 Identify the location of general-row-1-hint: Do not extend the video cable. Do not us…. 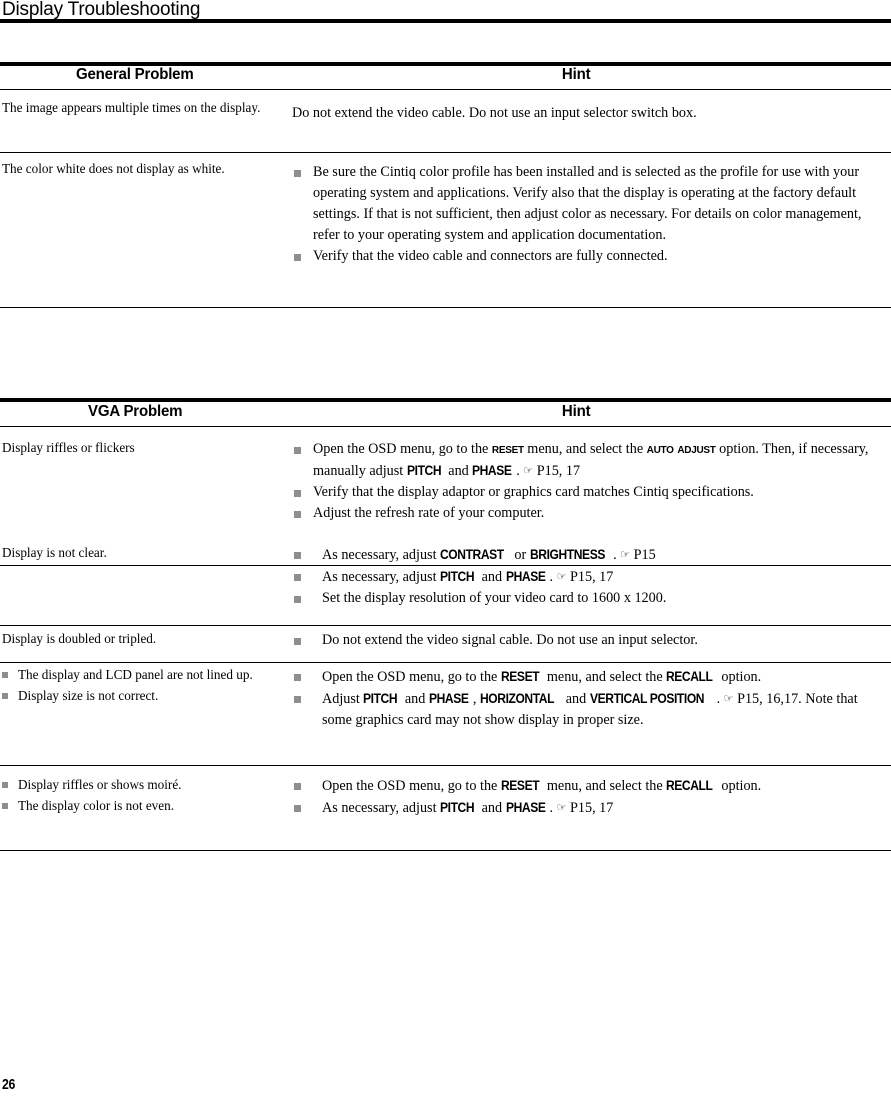
(494, 113).